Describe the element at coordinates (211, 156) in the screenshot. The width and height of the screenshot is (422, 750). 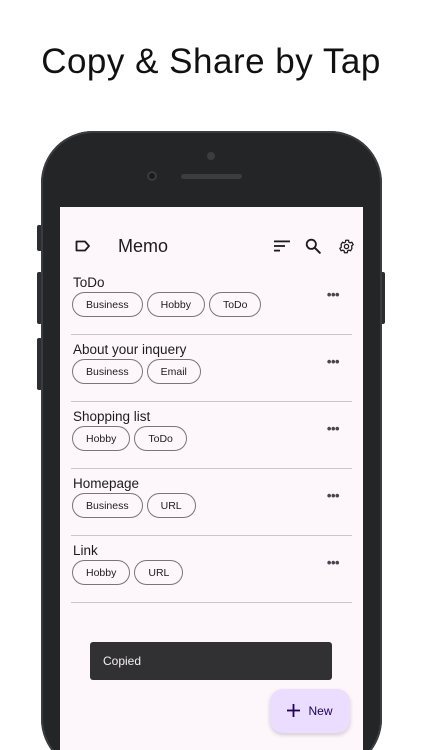
I see `front-sensor` at that location.